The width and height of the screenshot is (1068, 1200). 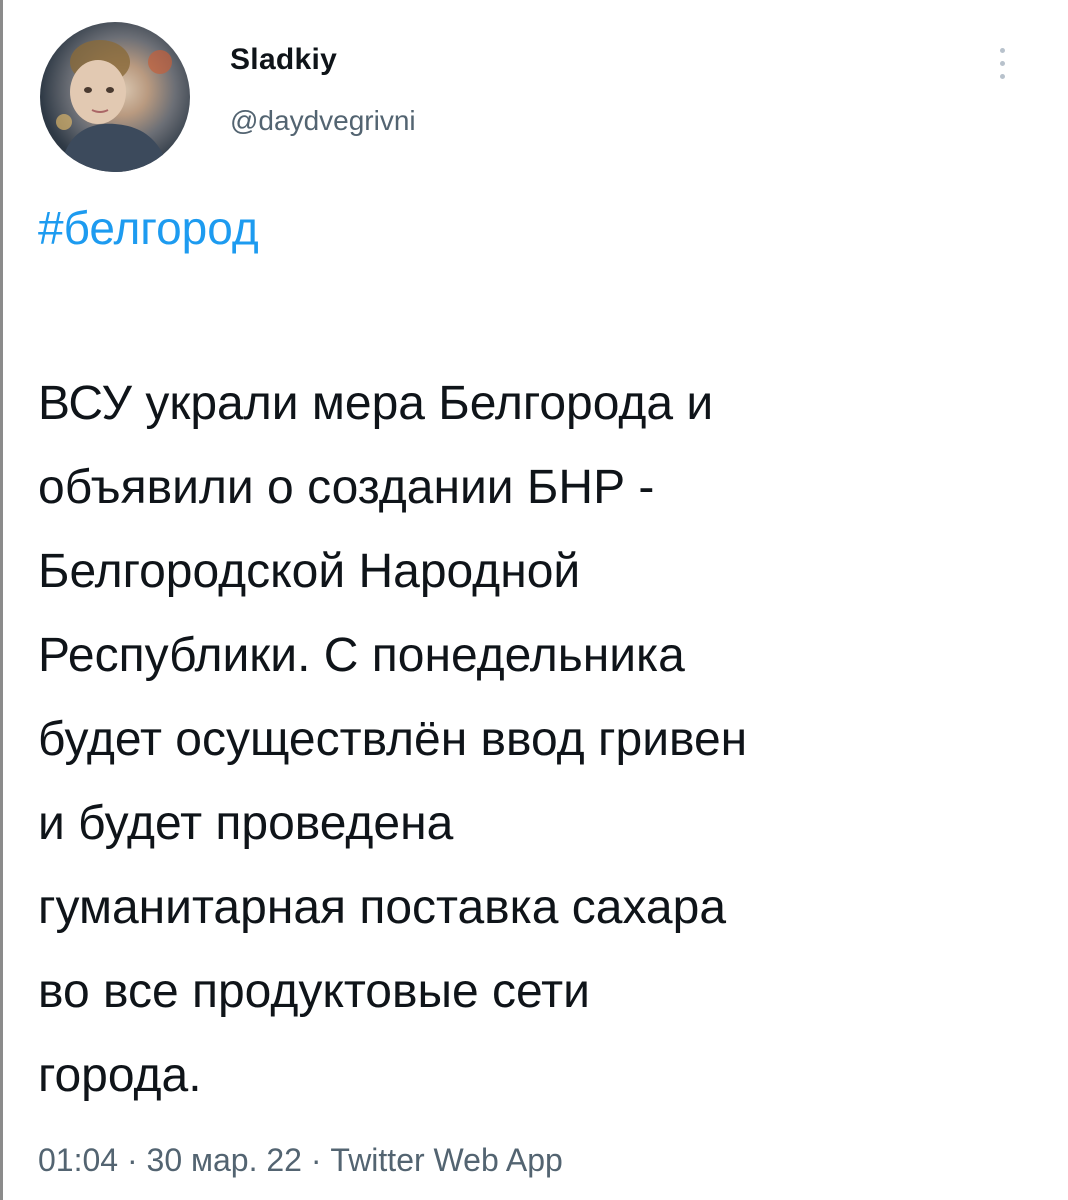 I want to click on user-handle: @daydvegrivni, so click(x=323, y=121).